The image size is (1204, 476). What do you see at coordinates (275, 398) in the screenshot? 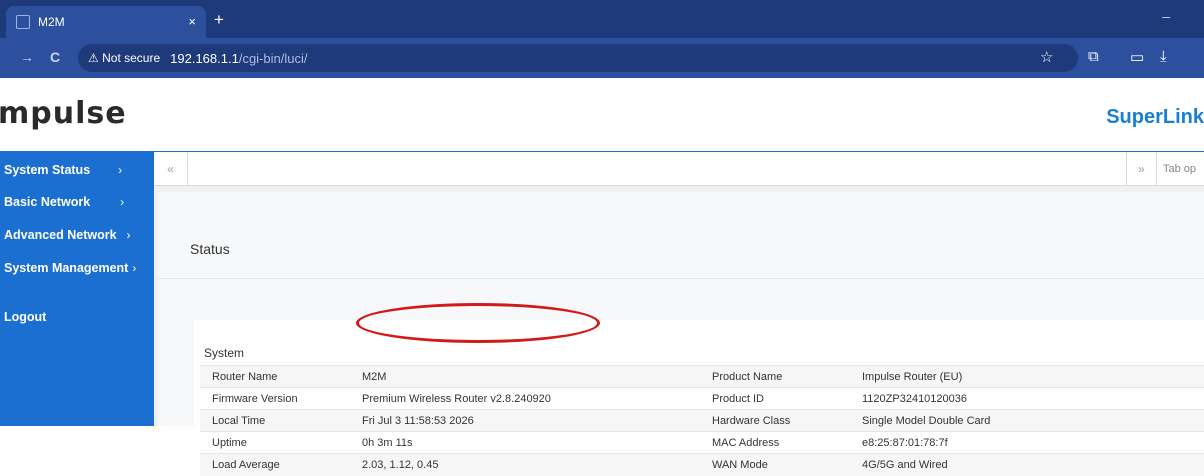
I see `table-cell: Firmware Version` at bounding box center [275, 398].